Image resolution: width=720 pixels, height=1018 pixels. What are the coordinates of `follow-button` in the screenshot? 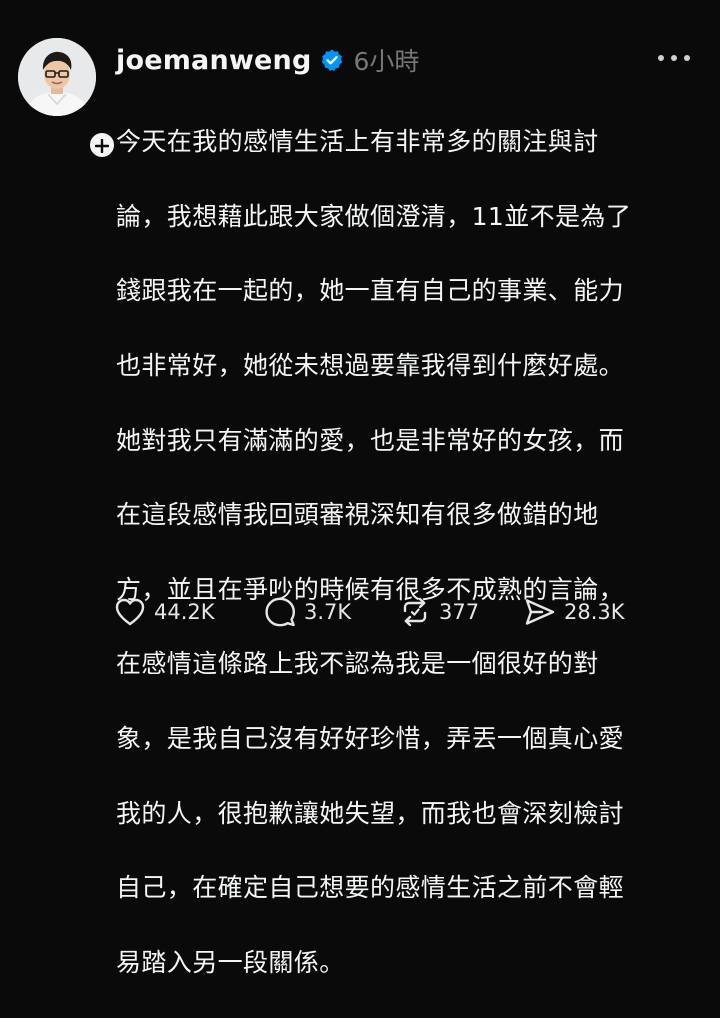 It's located at (102, 145).